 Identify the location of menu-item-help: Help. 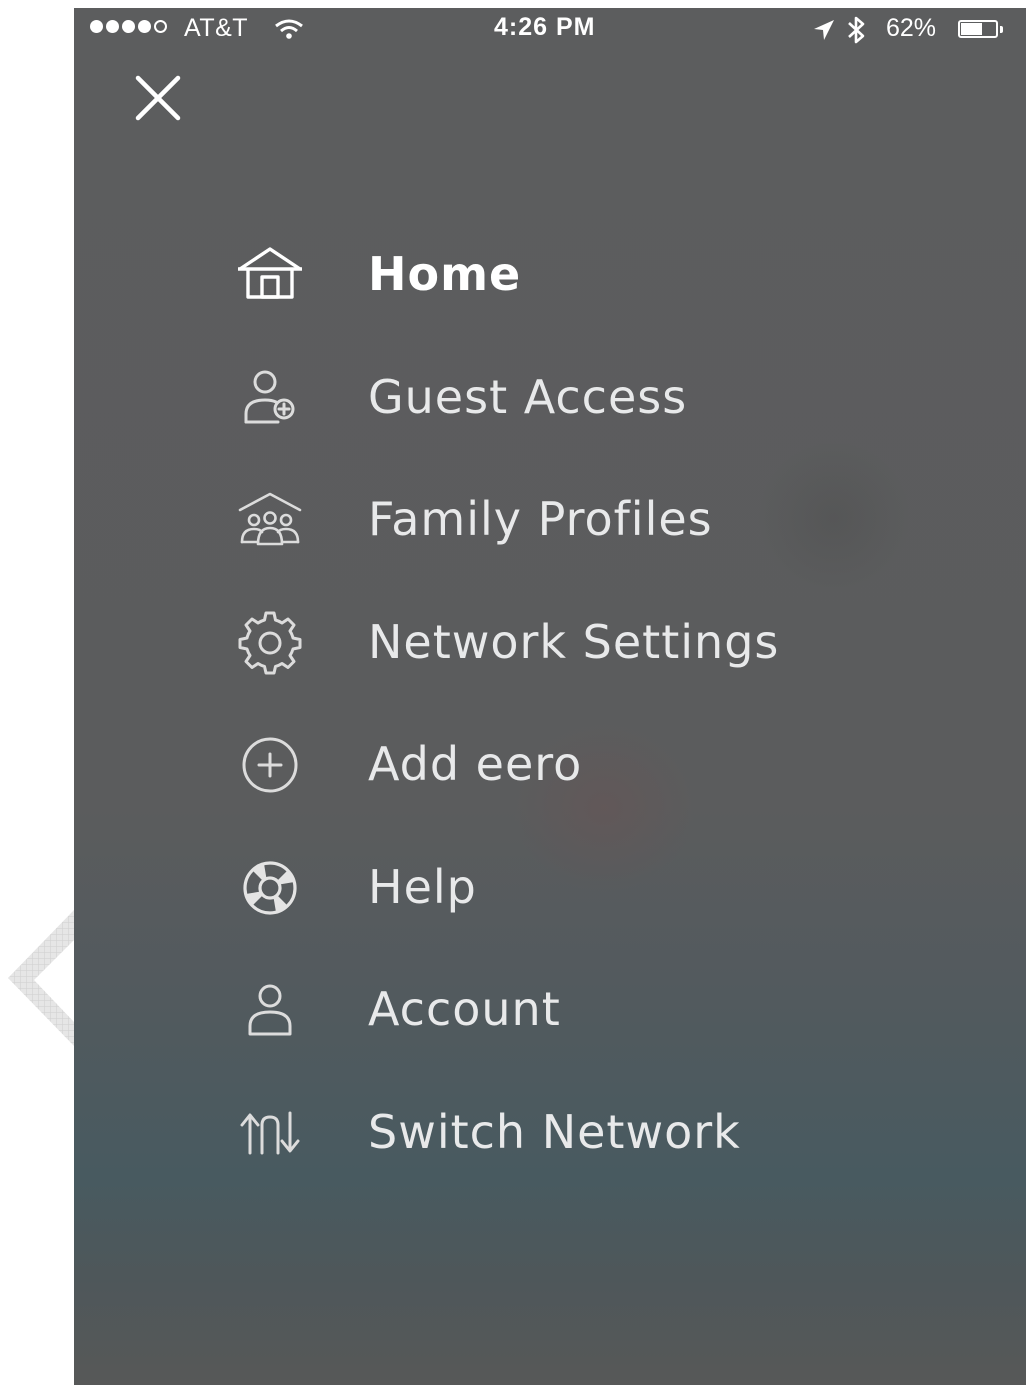
(614, 888).